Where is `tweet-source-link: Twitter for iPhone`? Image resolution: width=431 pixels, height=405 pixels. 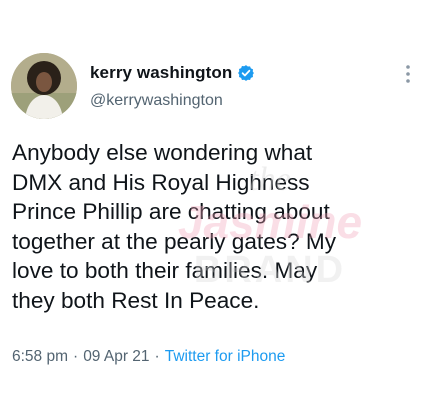
tweet-source-link: Twitter for iPhone is located at coordinates (225, 357).